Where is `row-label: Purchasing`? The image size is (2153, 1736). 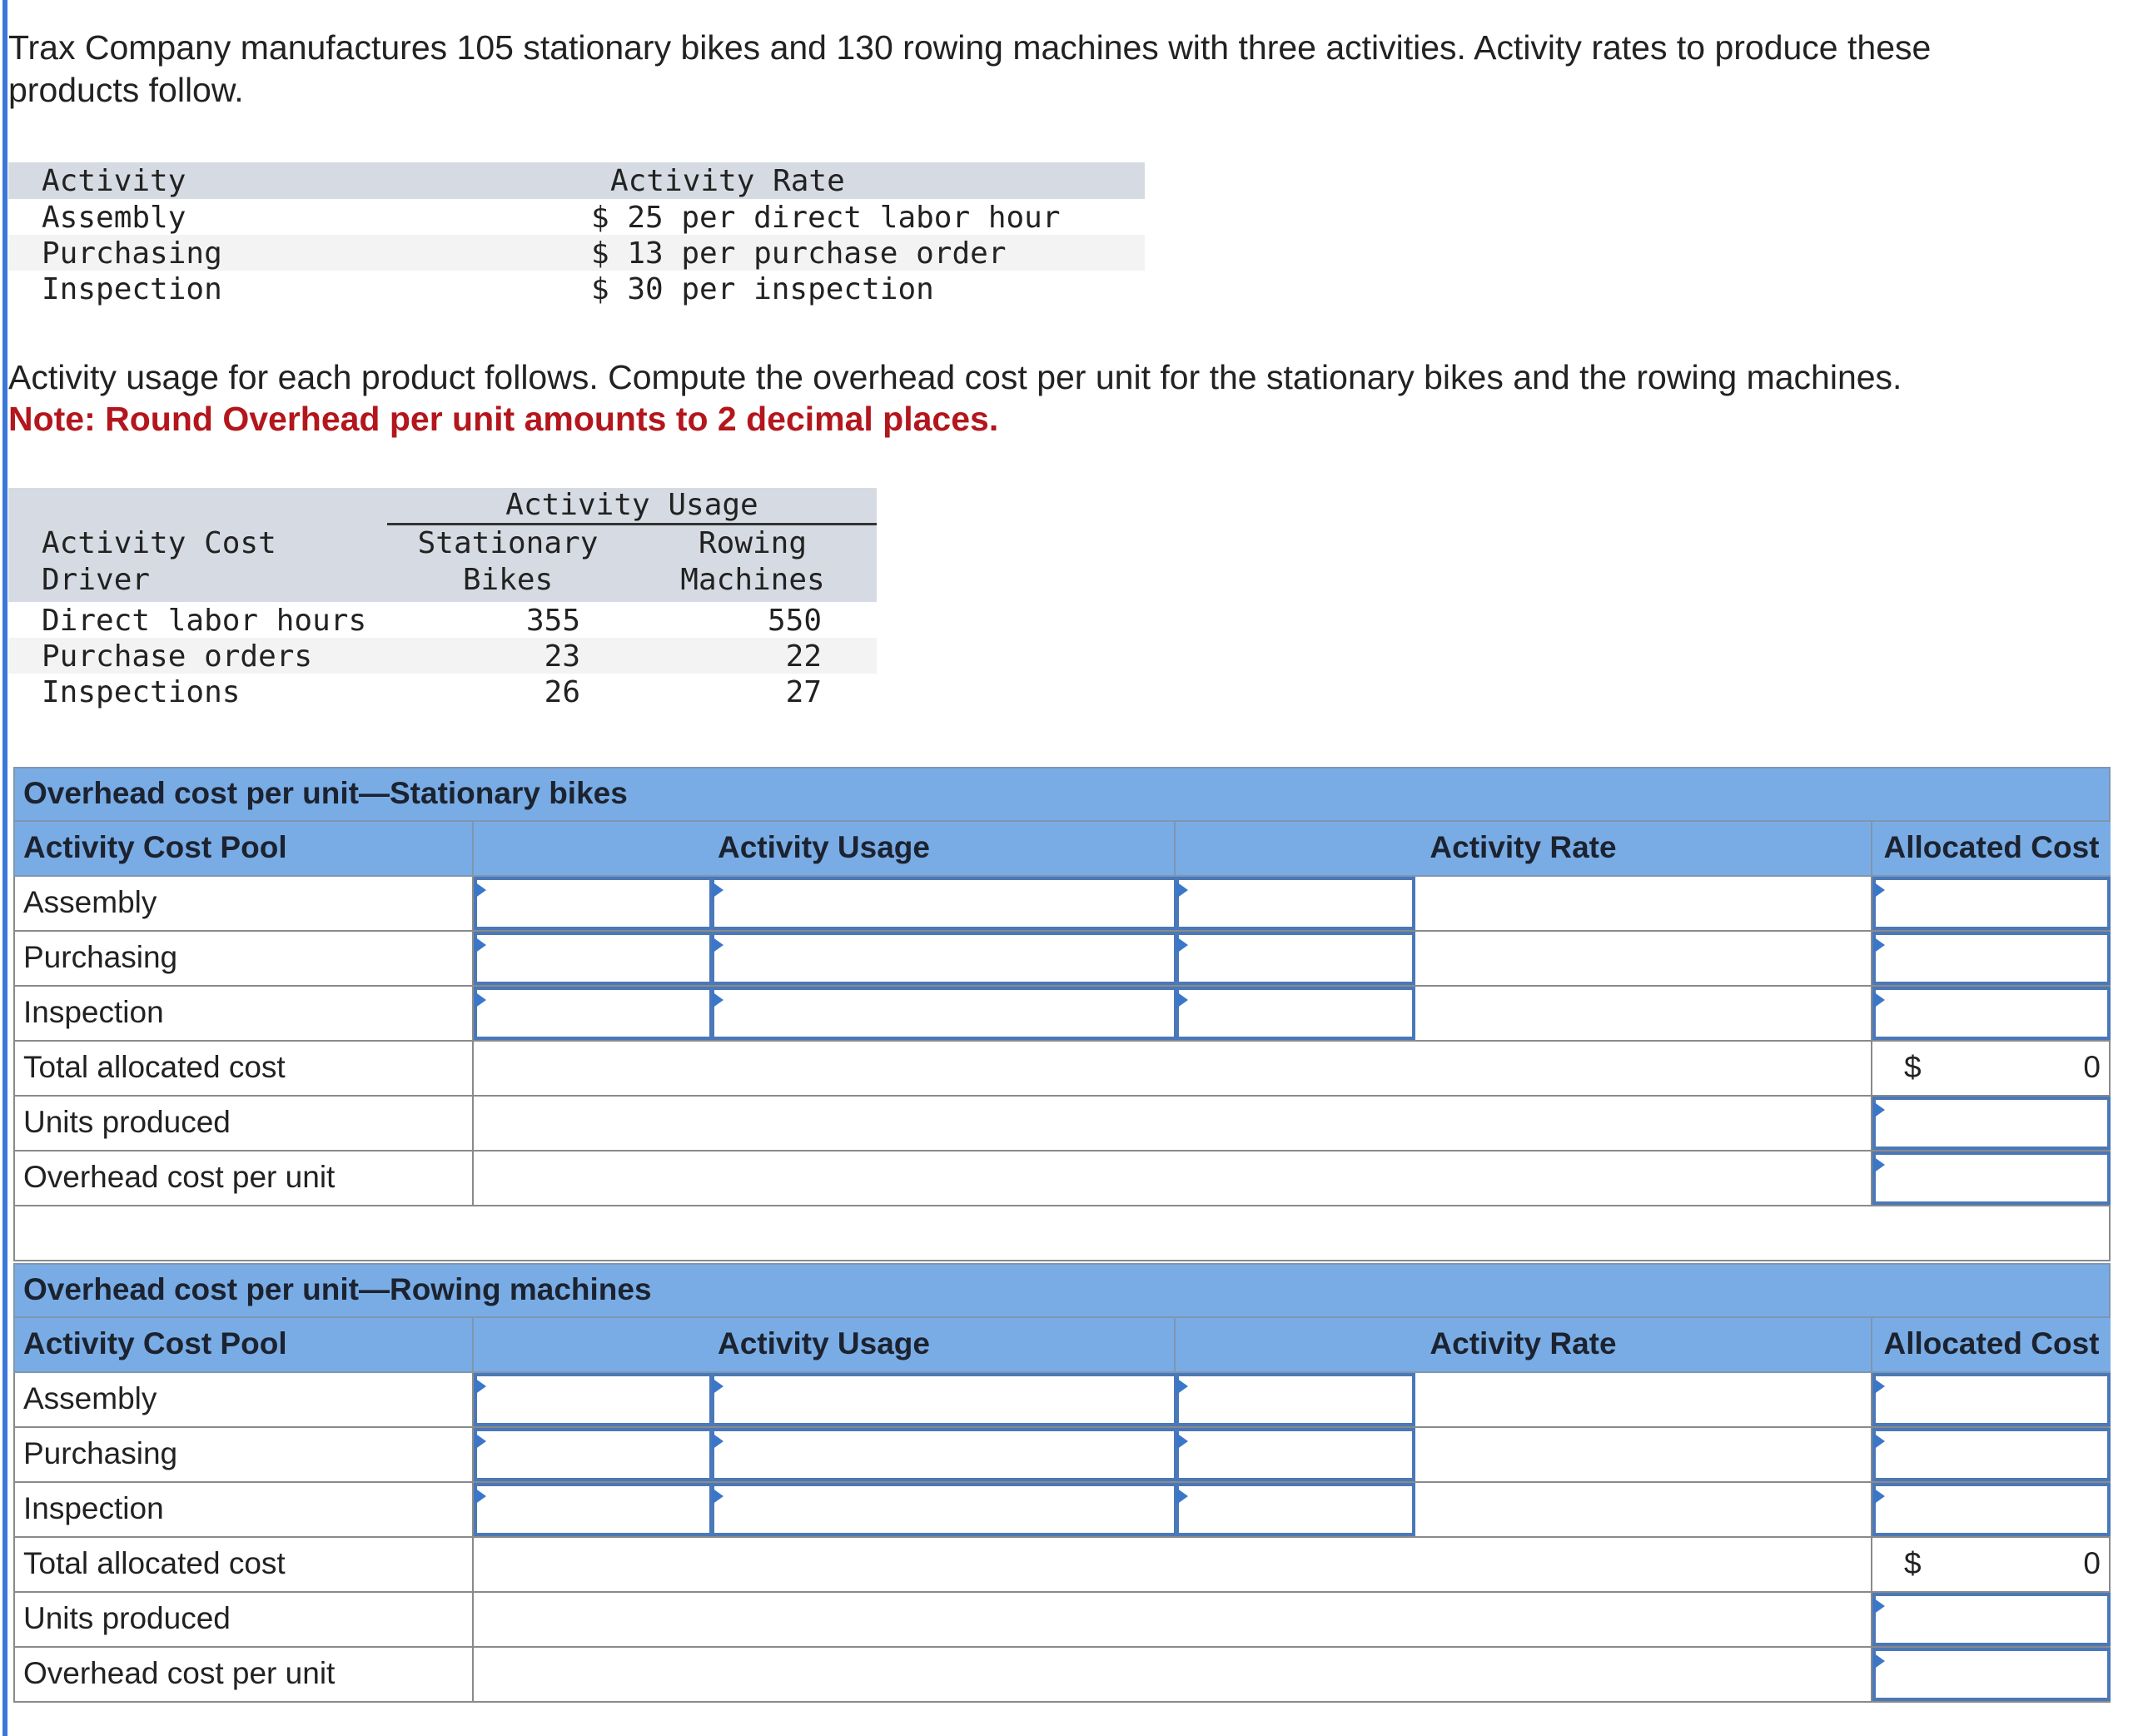
row-label: Purchasing is located at coordinates (243, 958).